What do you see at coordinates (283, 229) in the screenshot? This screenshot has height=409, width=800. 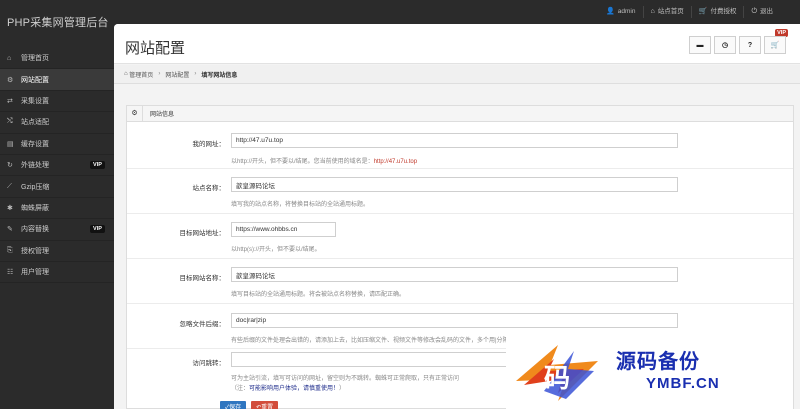 I see `target-url-input: https://www.ohbbs.cn` at bounding box center [283, 229].